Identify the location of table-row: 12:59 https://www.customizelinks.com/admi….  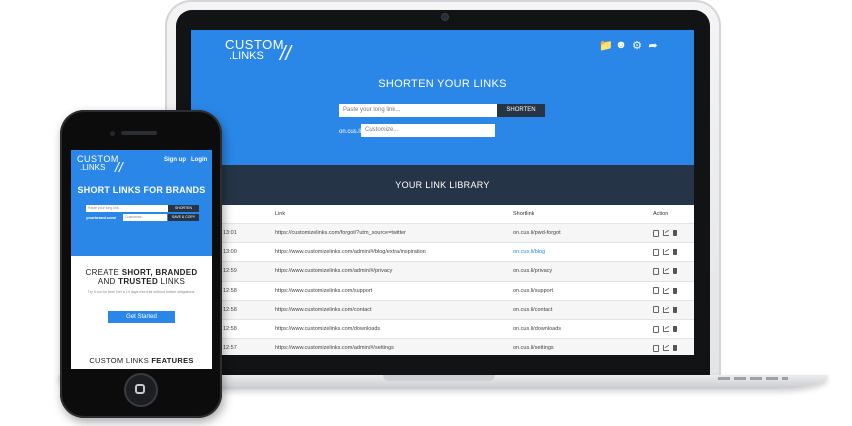
(442, 271).